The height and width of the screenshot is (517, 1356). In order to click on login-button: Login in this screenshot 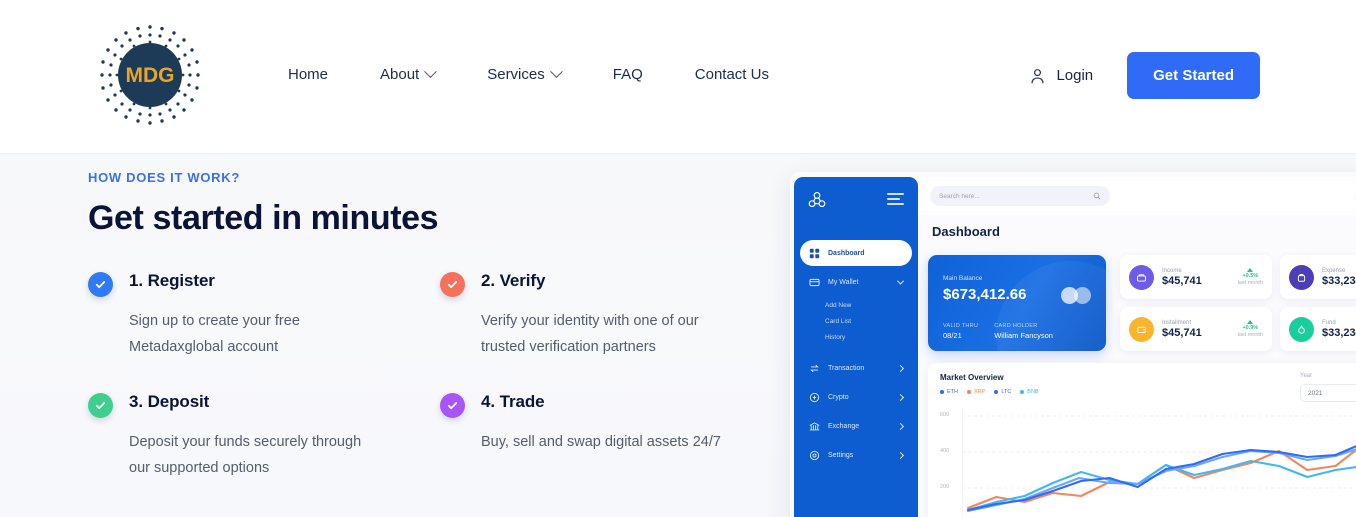, I will do `click(1061, 76)`.